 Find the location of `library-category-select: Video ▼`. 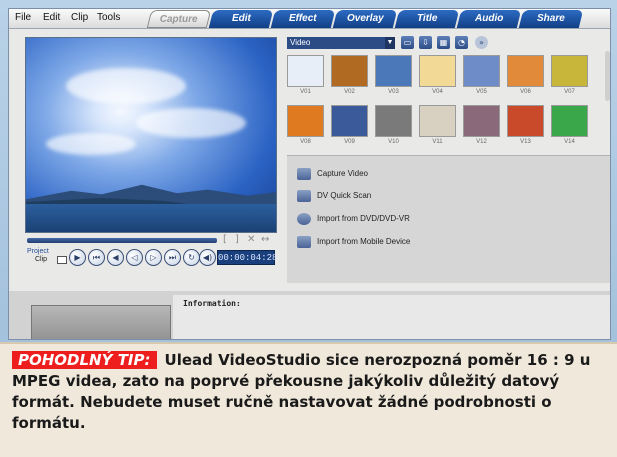

library-category-select: Video ▼ is located at coordinates (341, 43).